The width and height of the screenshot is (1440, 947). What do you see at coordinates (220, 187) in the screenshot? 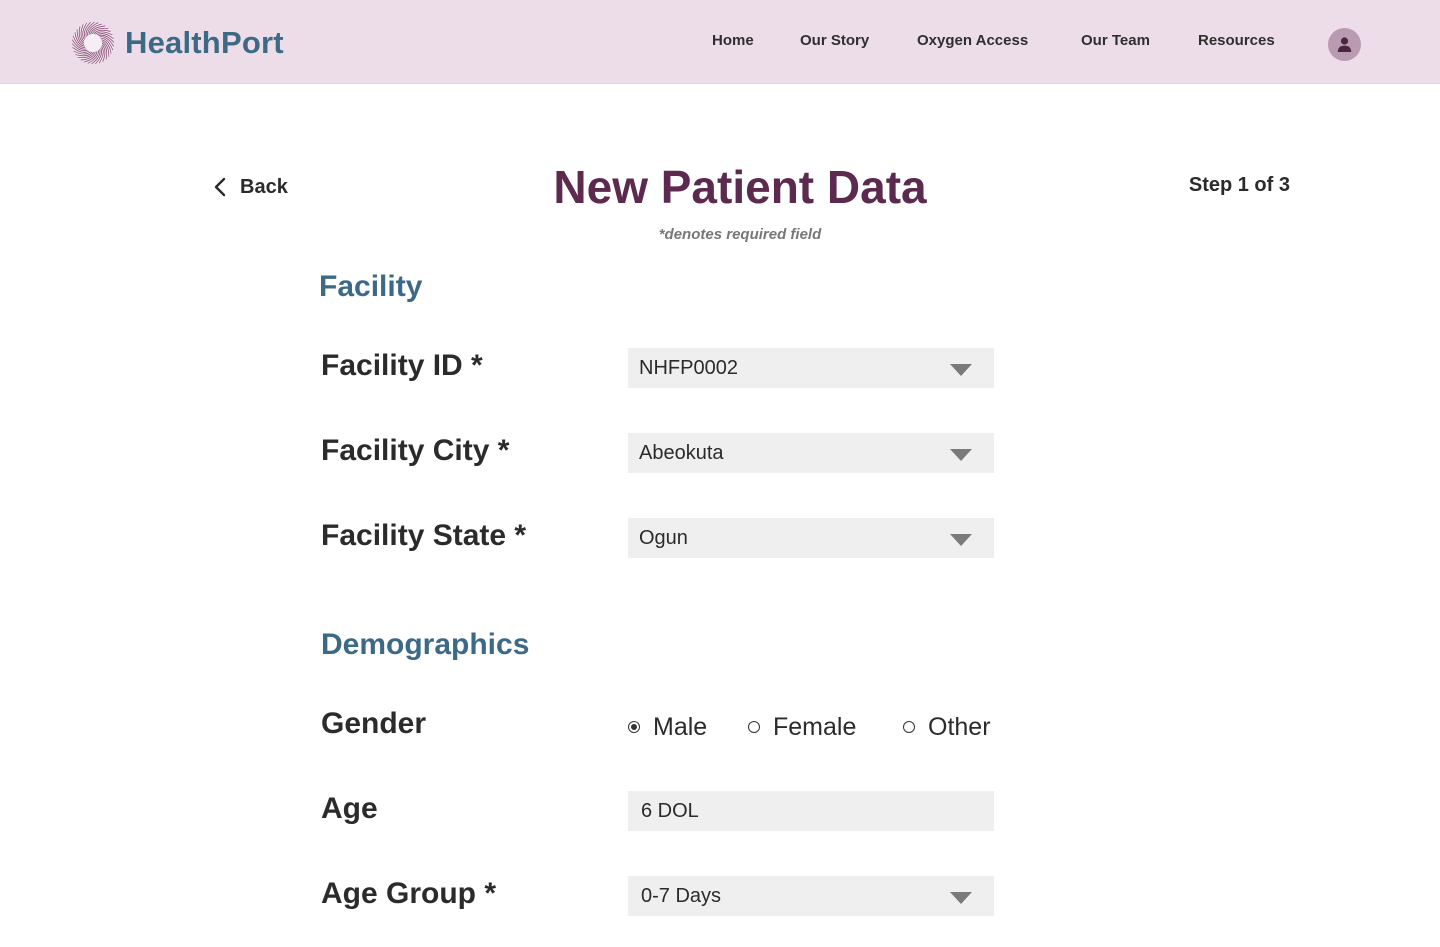
I see `chevron-left-icon` at bounding box center [220, 187].